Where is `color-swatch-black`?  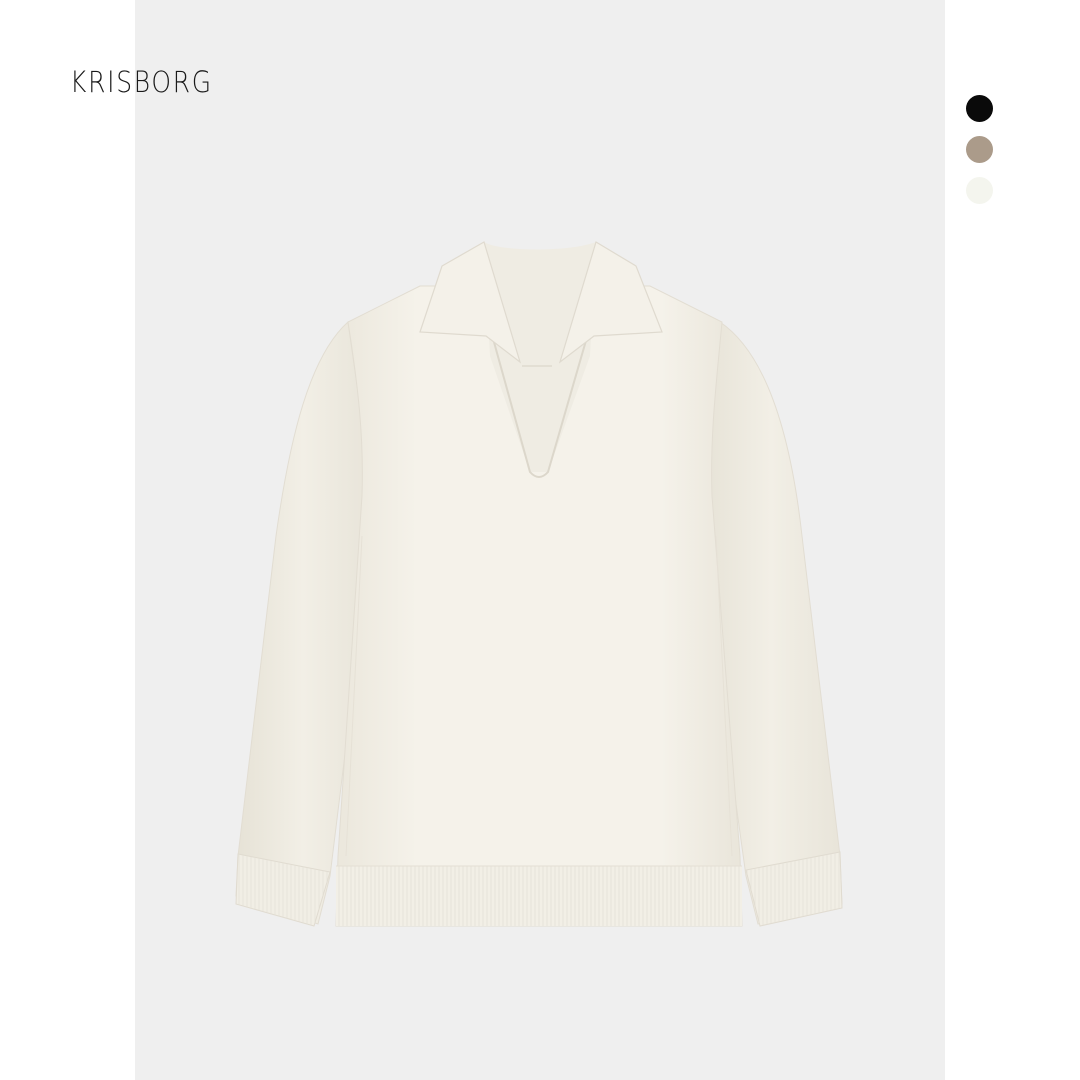 color-swatch-black is located at coordinates (979, 108).